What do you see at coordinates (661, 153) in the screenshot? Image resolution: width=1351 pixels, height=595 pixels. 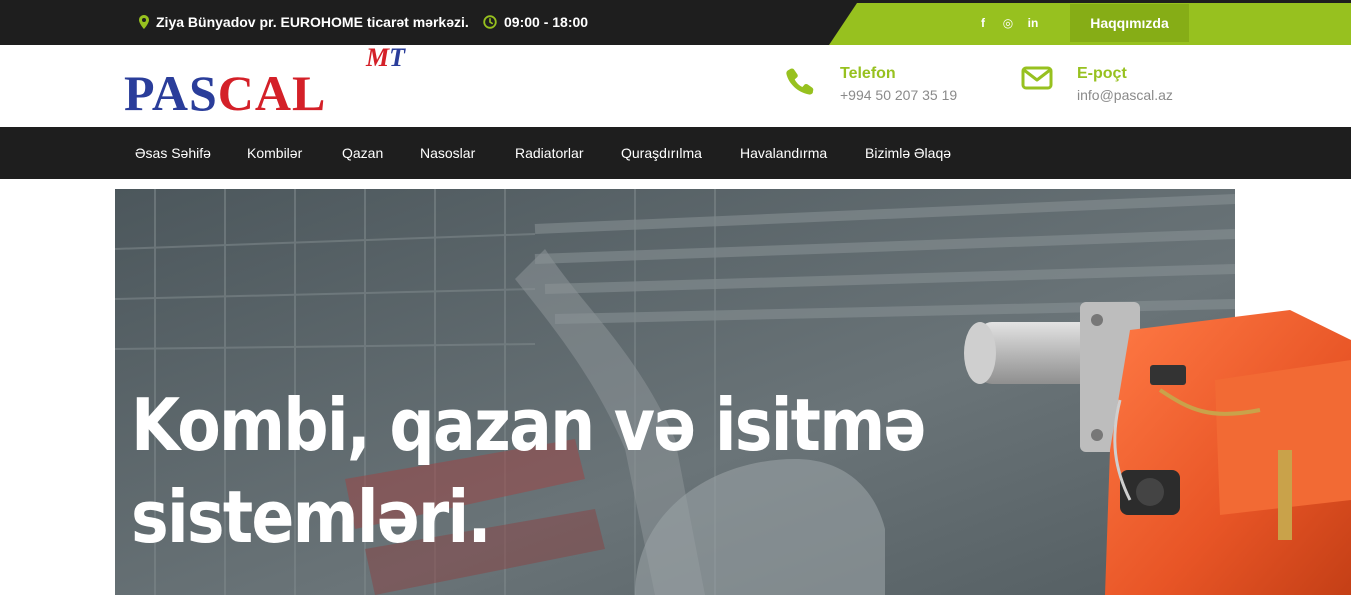 I see `nav-item-qurasdirilma: Quraşdırılma` at bounding box center [661, 153].